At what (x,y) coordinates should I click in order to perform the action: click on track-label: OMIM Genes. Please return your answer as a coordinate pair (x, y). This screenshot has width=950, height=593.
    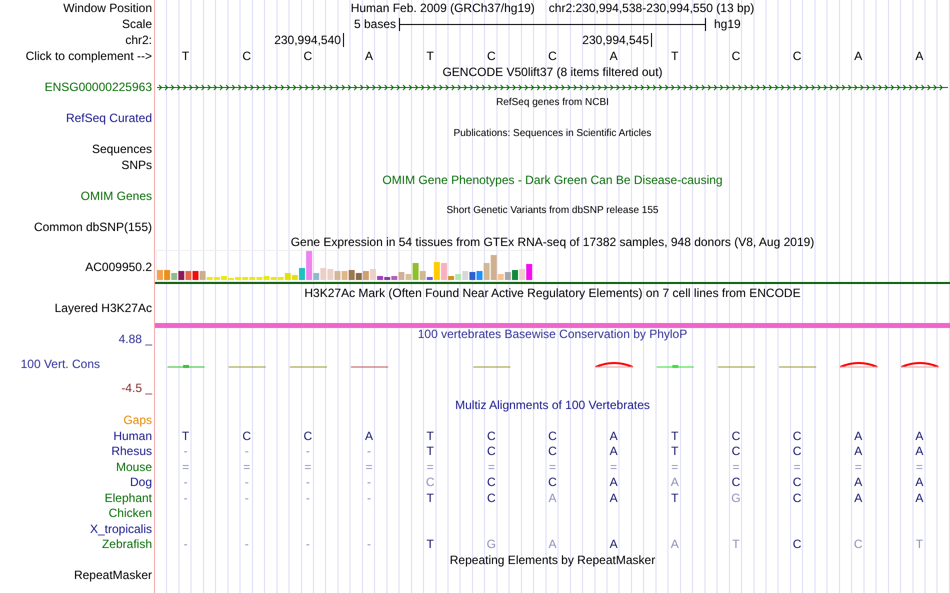
    Looking at the image, I should click on (116, 195).